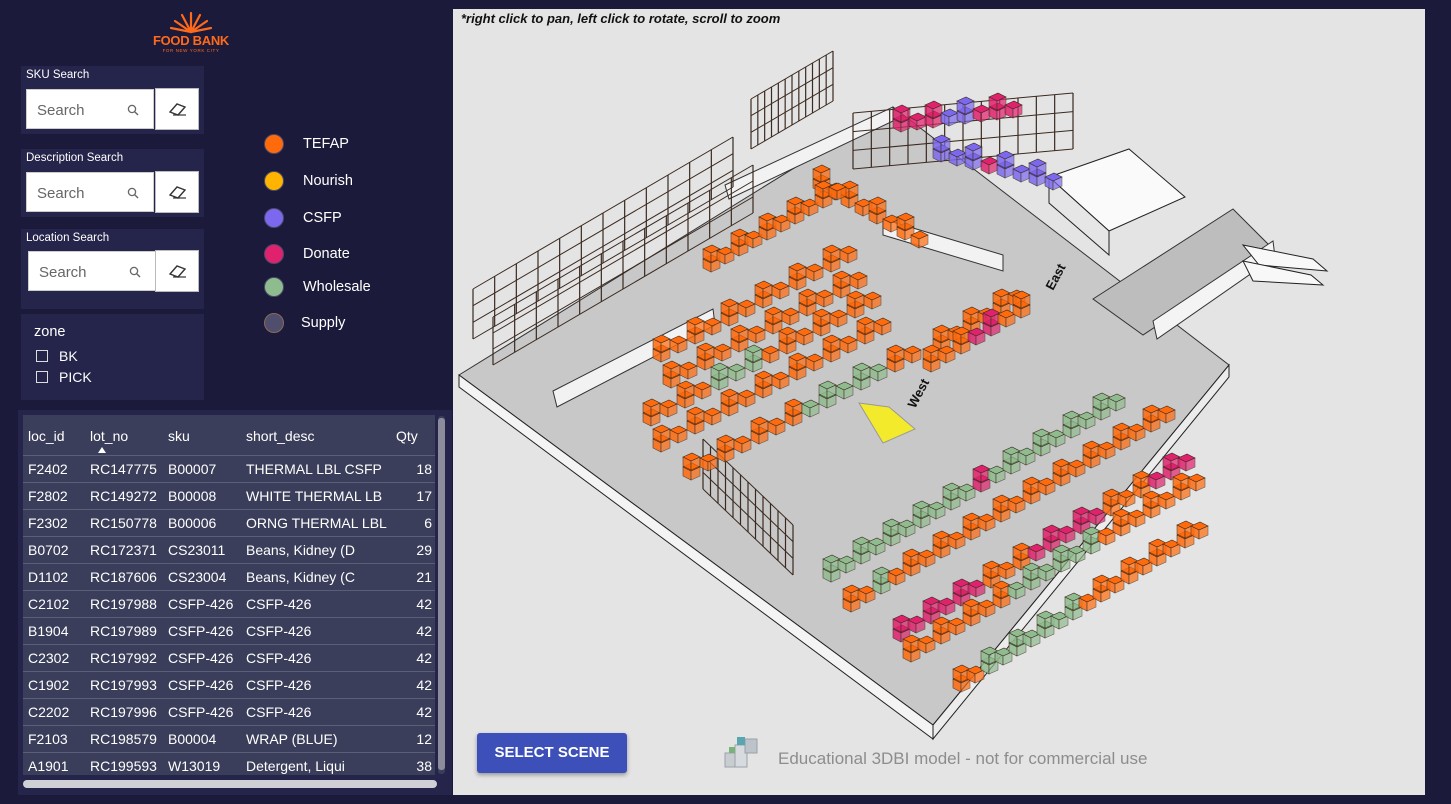 The height and width of the screenshot is (804, 1451). I want to click on legend-label: Supply, so click(323, 323).